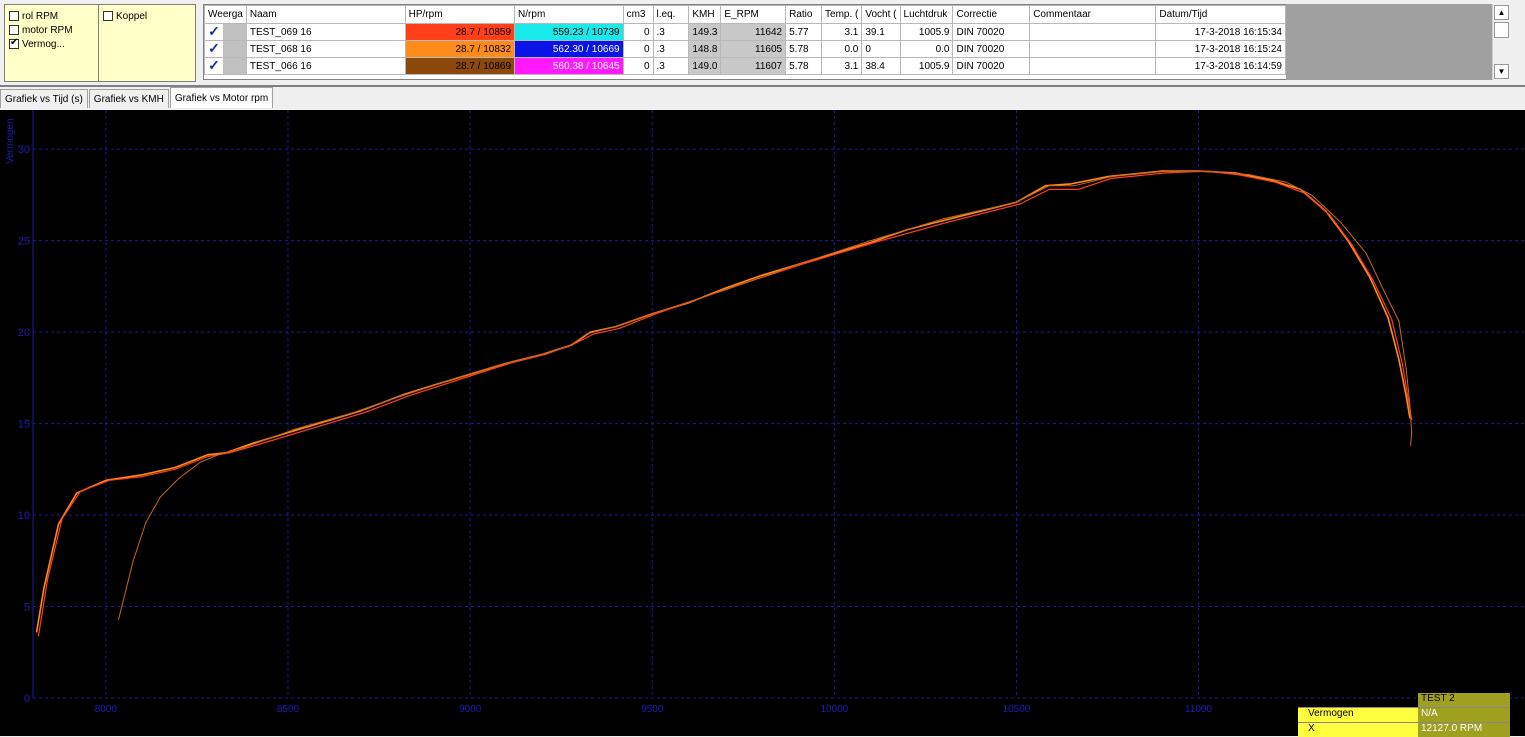 This screenshot has width=1525, height=737. What do you see at coordinates (881, 32) in the screenshot?
I see `cell-vocht: 39.1` at bounding box center [881, 32].